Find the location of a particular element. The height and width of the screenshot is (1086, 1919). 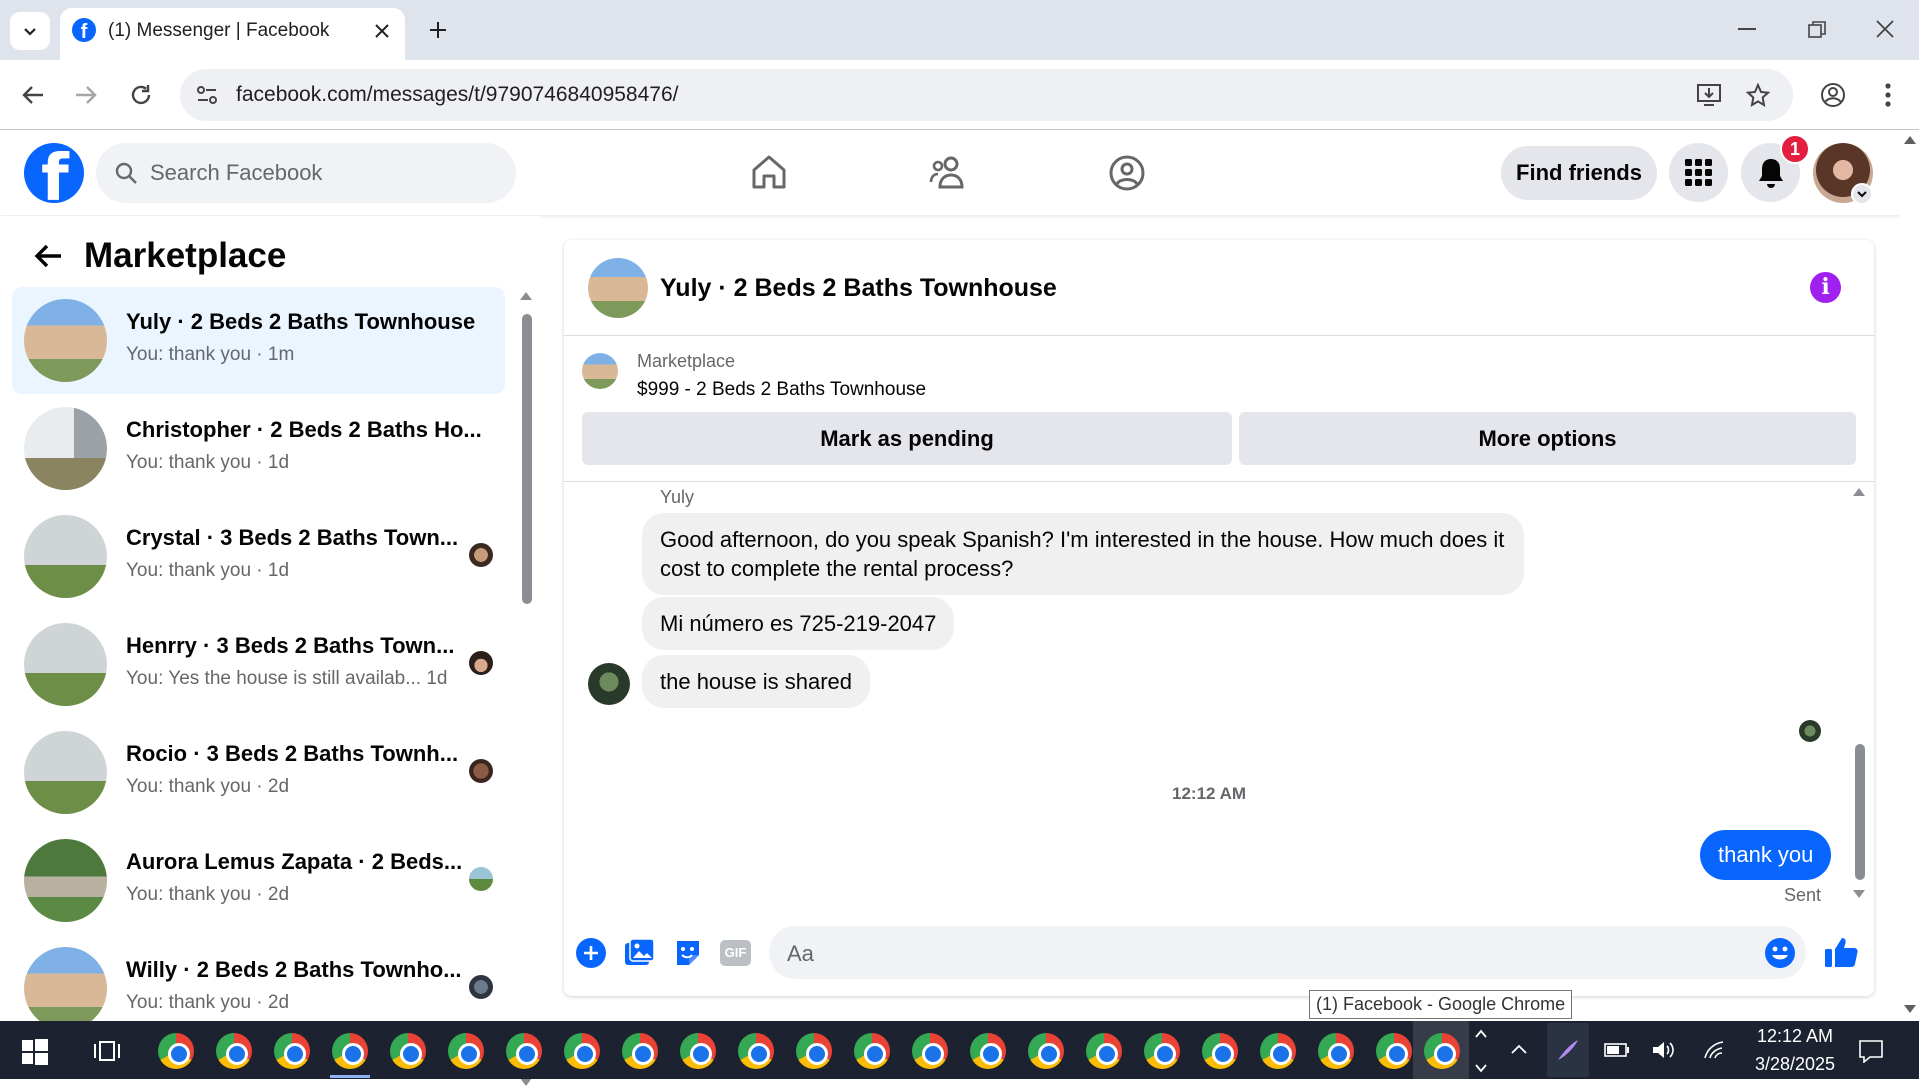

new-tab-icon is located at coordinates (438, 30).